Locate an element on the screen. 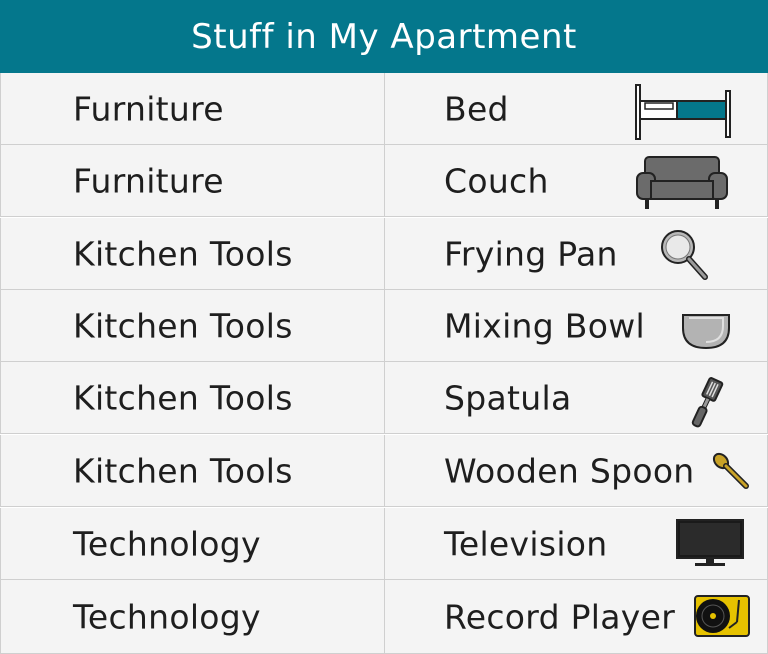 The height and width of the screenshot is (654, 768). table-row: Kitchen Tools Frying Pan is located at coordinates (384, 254).